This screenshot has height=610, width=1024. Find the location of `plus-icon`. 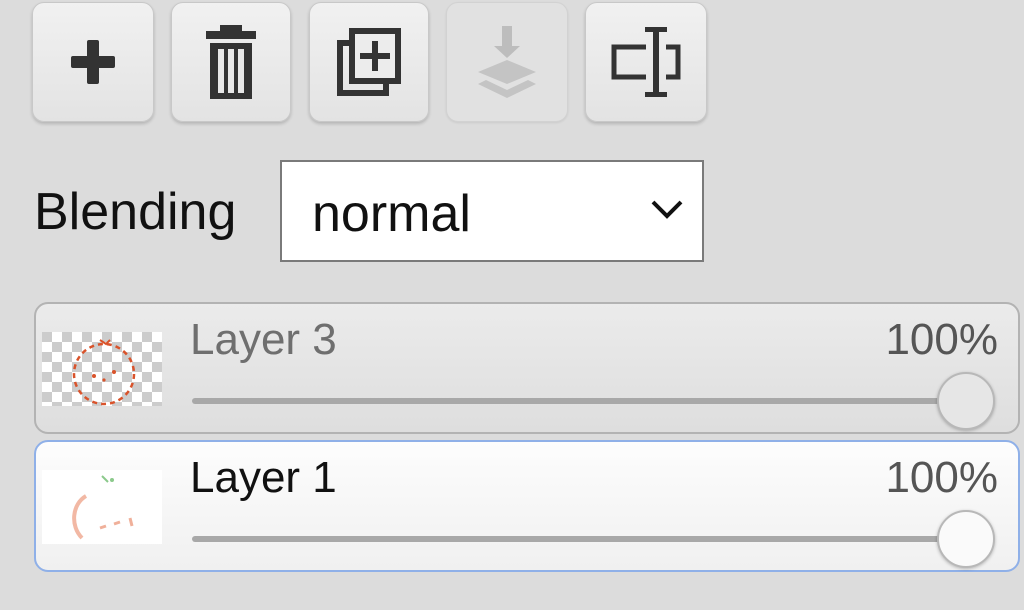

plus-icon is located at coordinates (93, 62).